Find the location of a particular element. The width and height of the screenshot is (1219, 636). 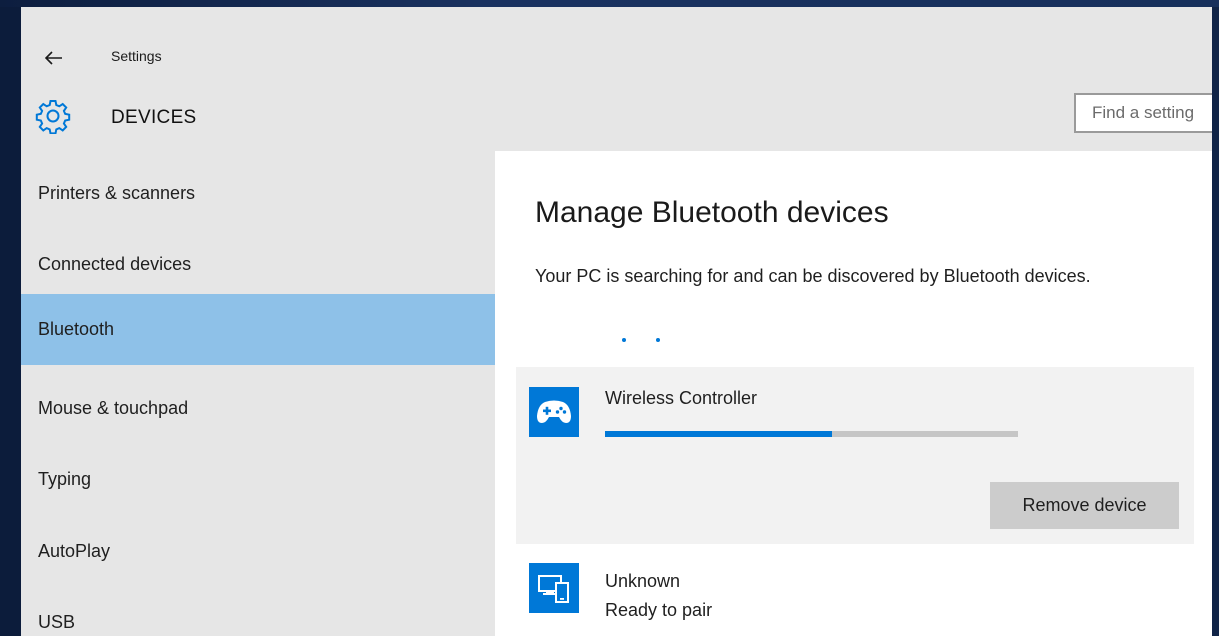

sidebar-item-usb: USB is located at coordinates (258, 611).